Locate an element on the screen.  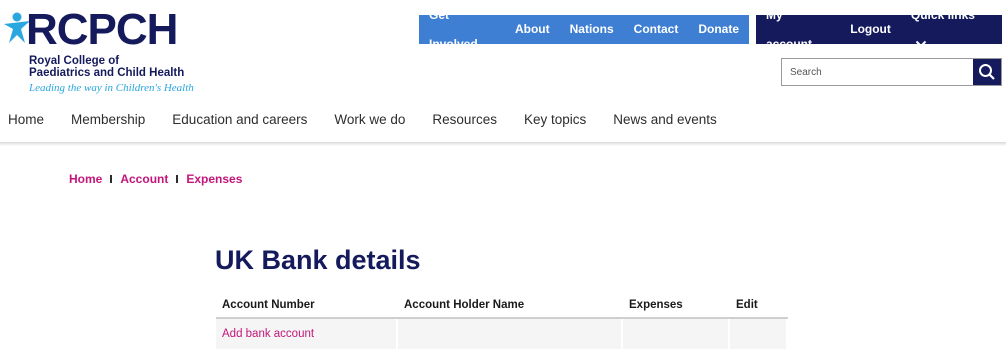
mainnav-resources: Resources is located at coordinates (464, 123).